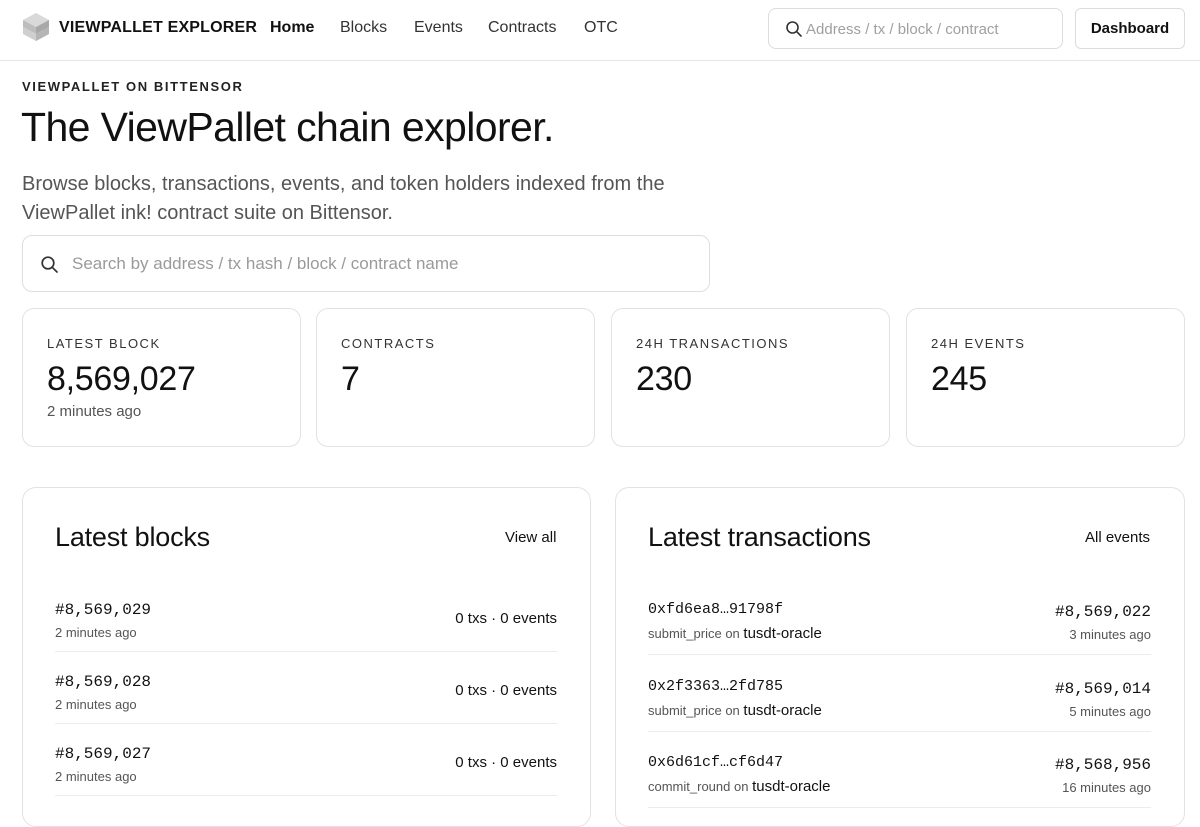 The height and width of the screenshot is (827, 1200). What do you see at coordinates (664, 379) in the screenshot?
I see `stat-value: 230` at bounding box center [664, 379].